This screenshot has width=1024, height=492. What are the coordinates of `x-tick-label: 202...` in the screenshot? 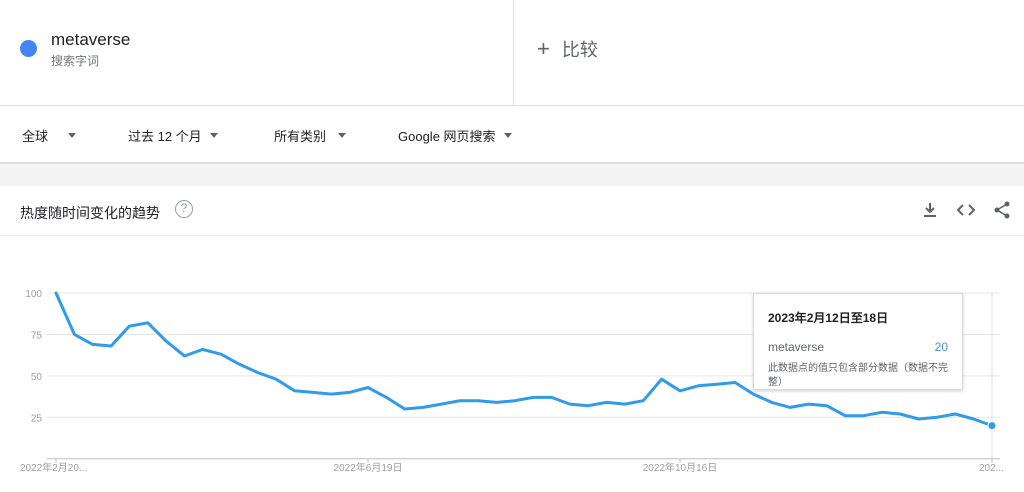 It's located at (991, 468).